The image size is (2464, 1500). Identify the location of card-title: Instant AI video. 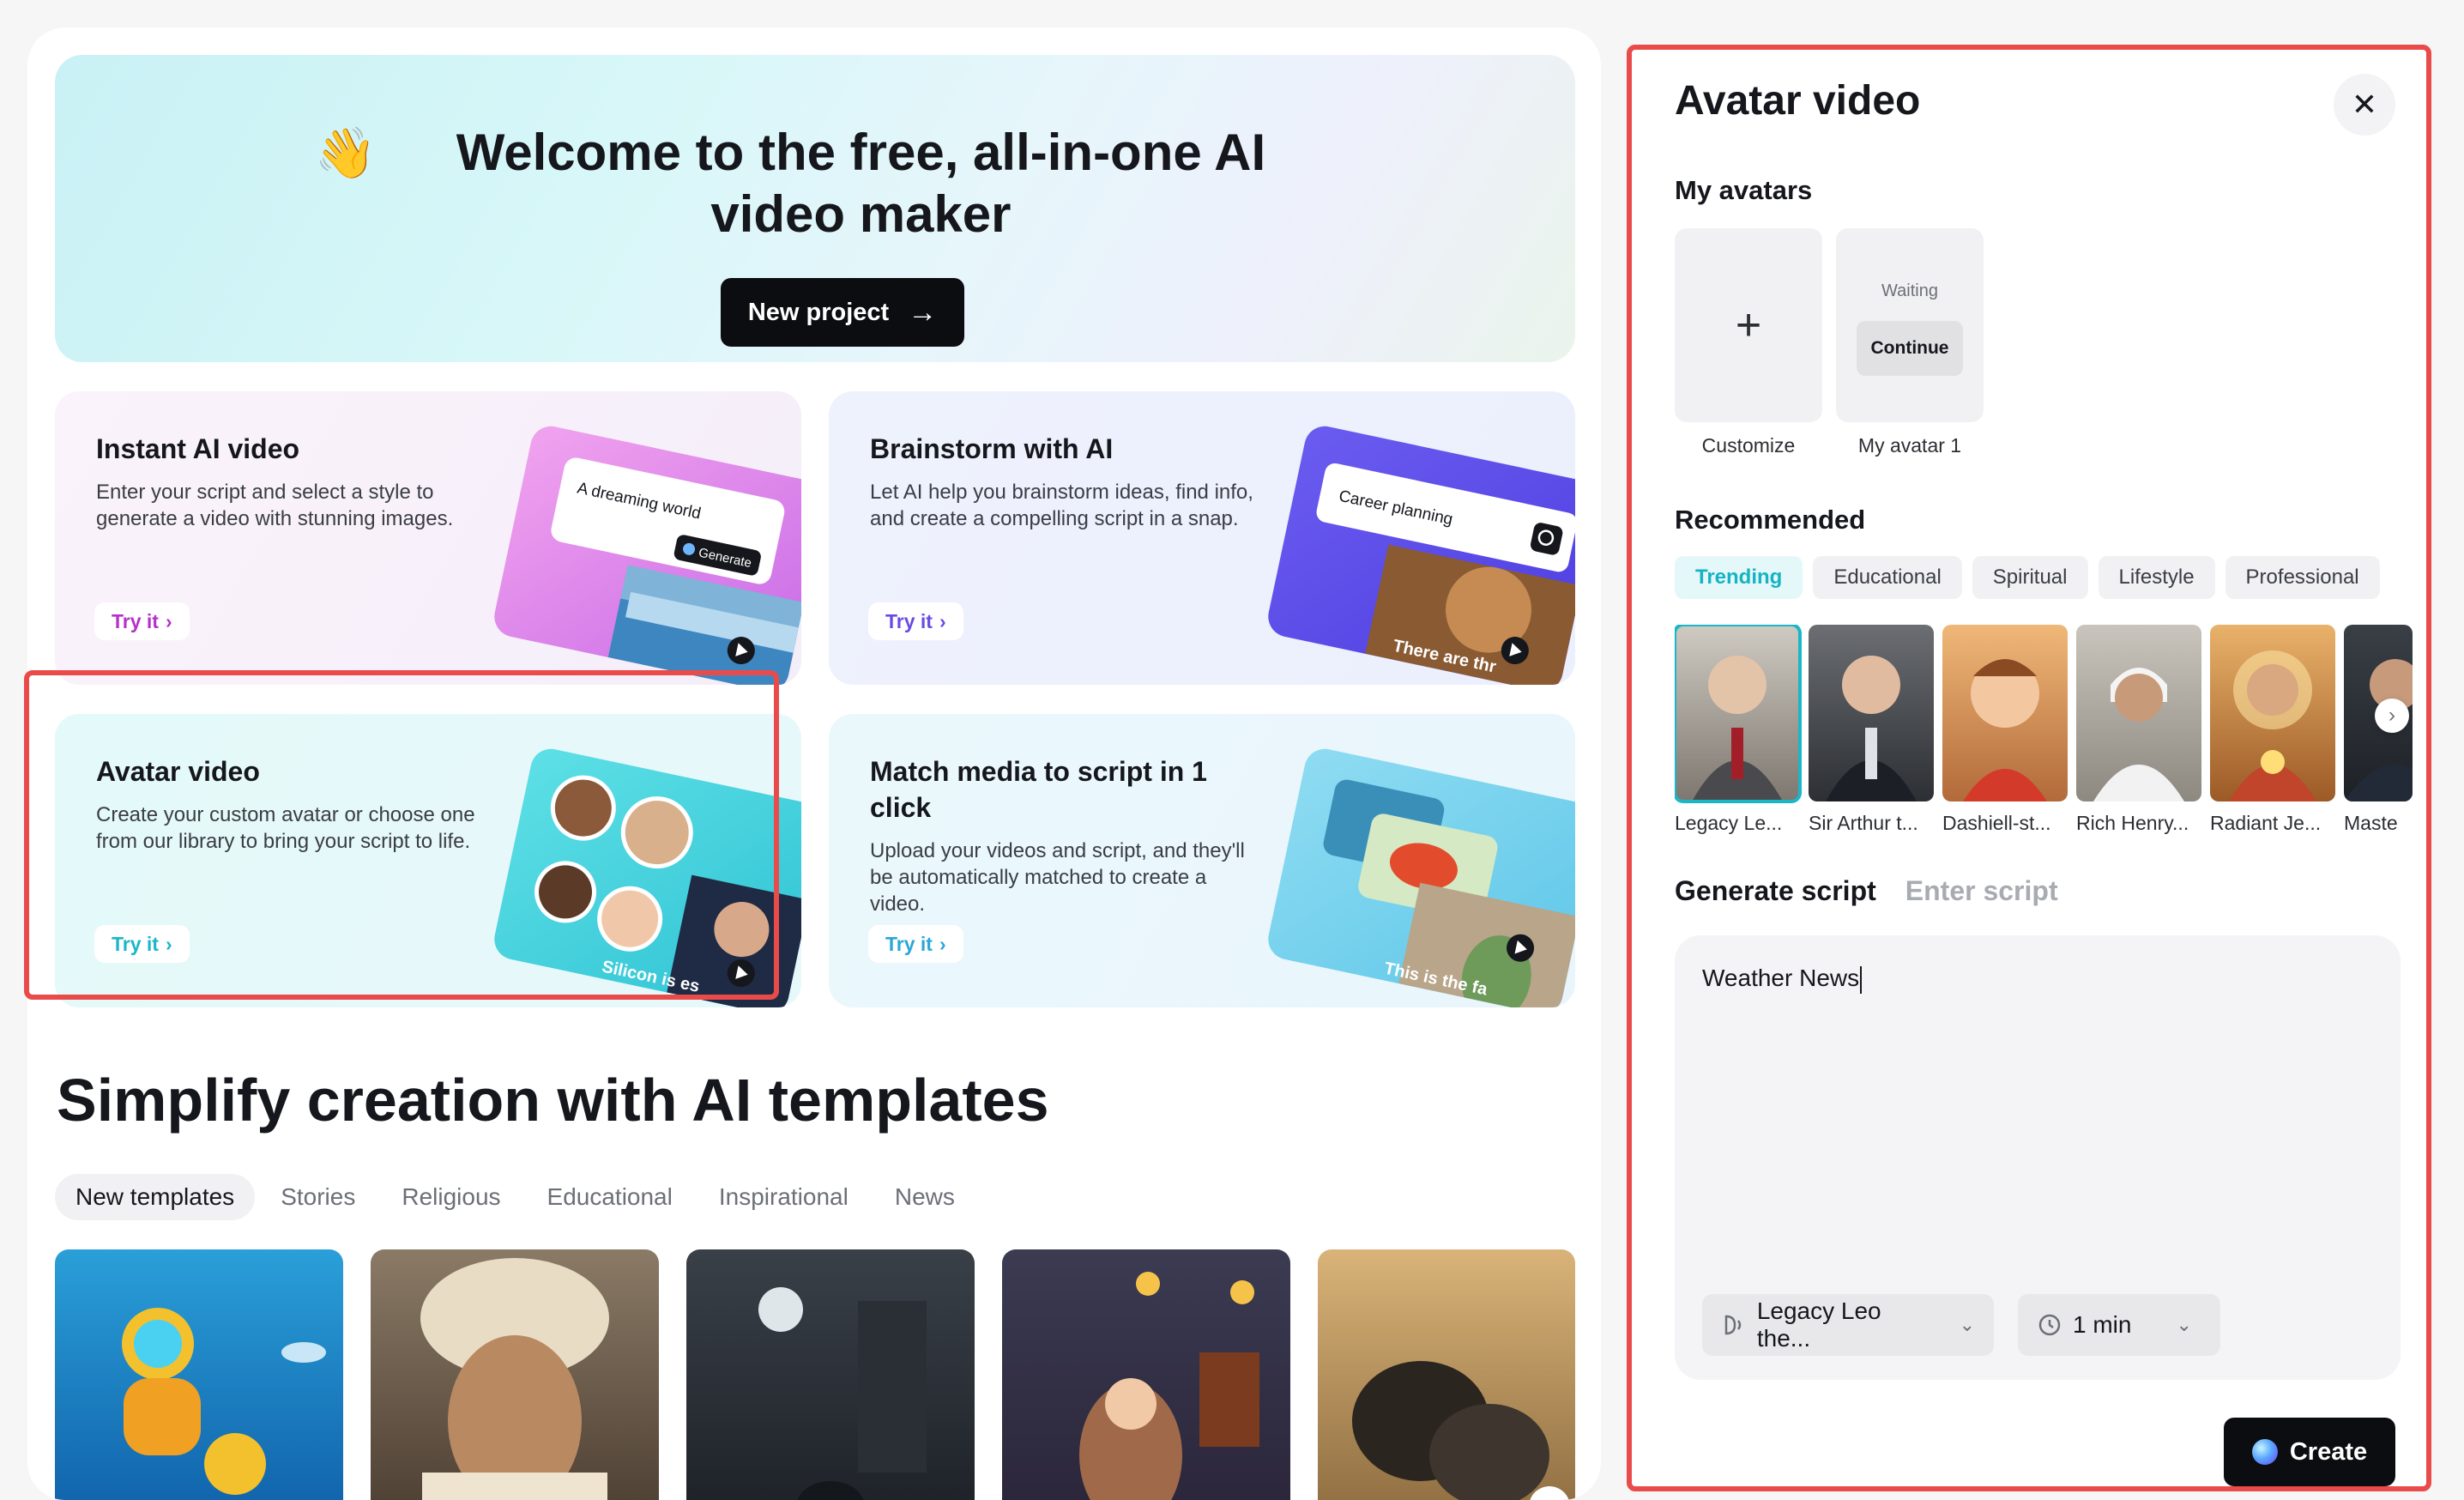
(198, 449).